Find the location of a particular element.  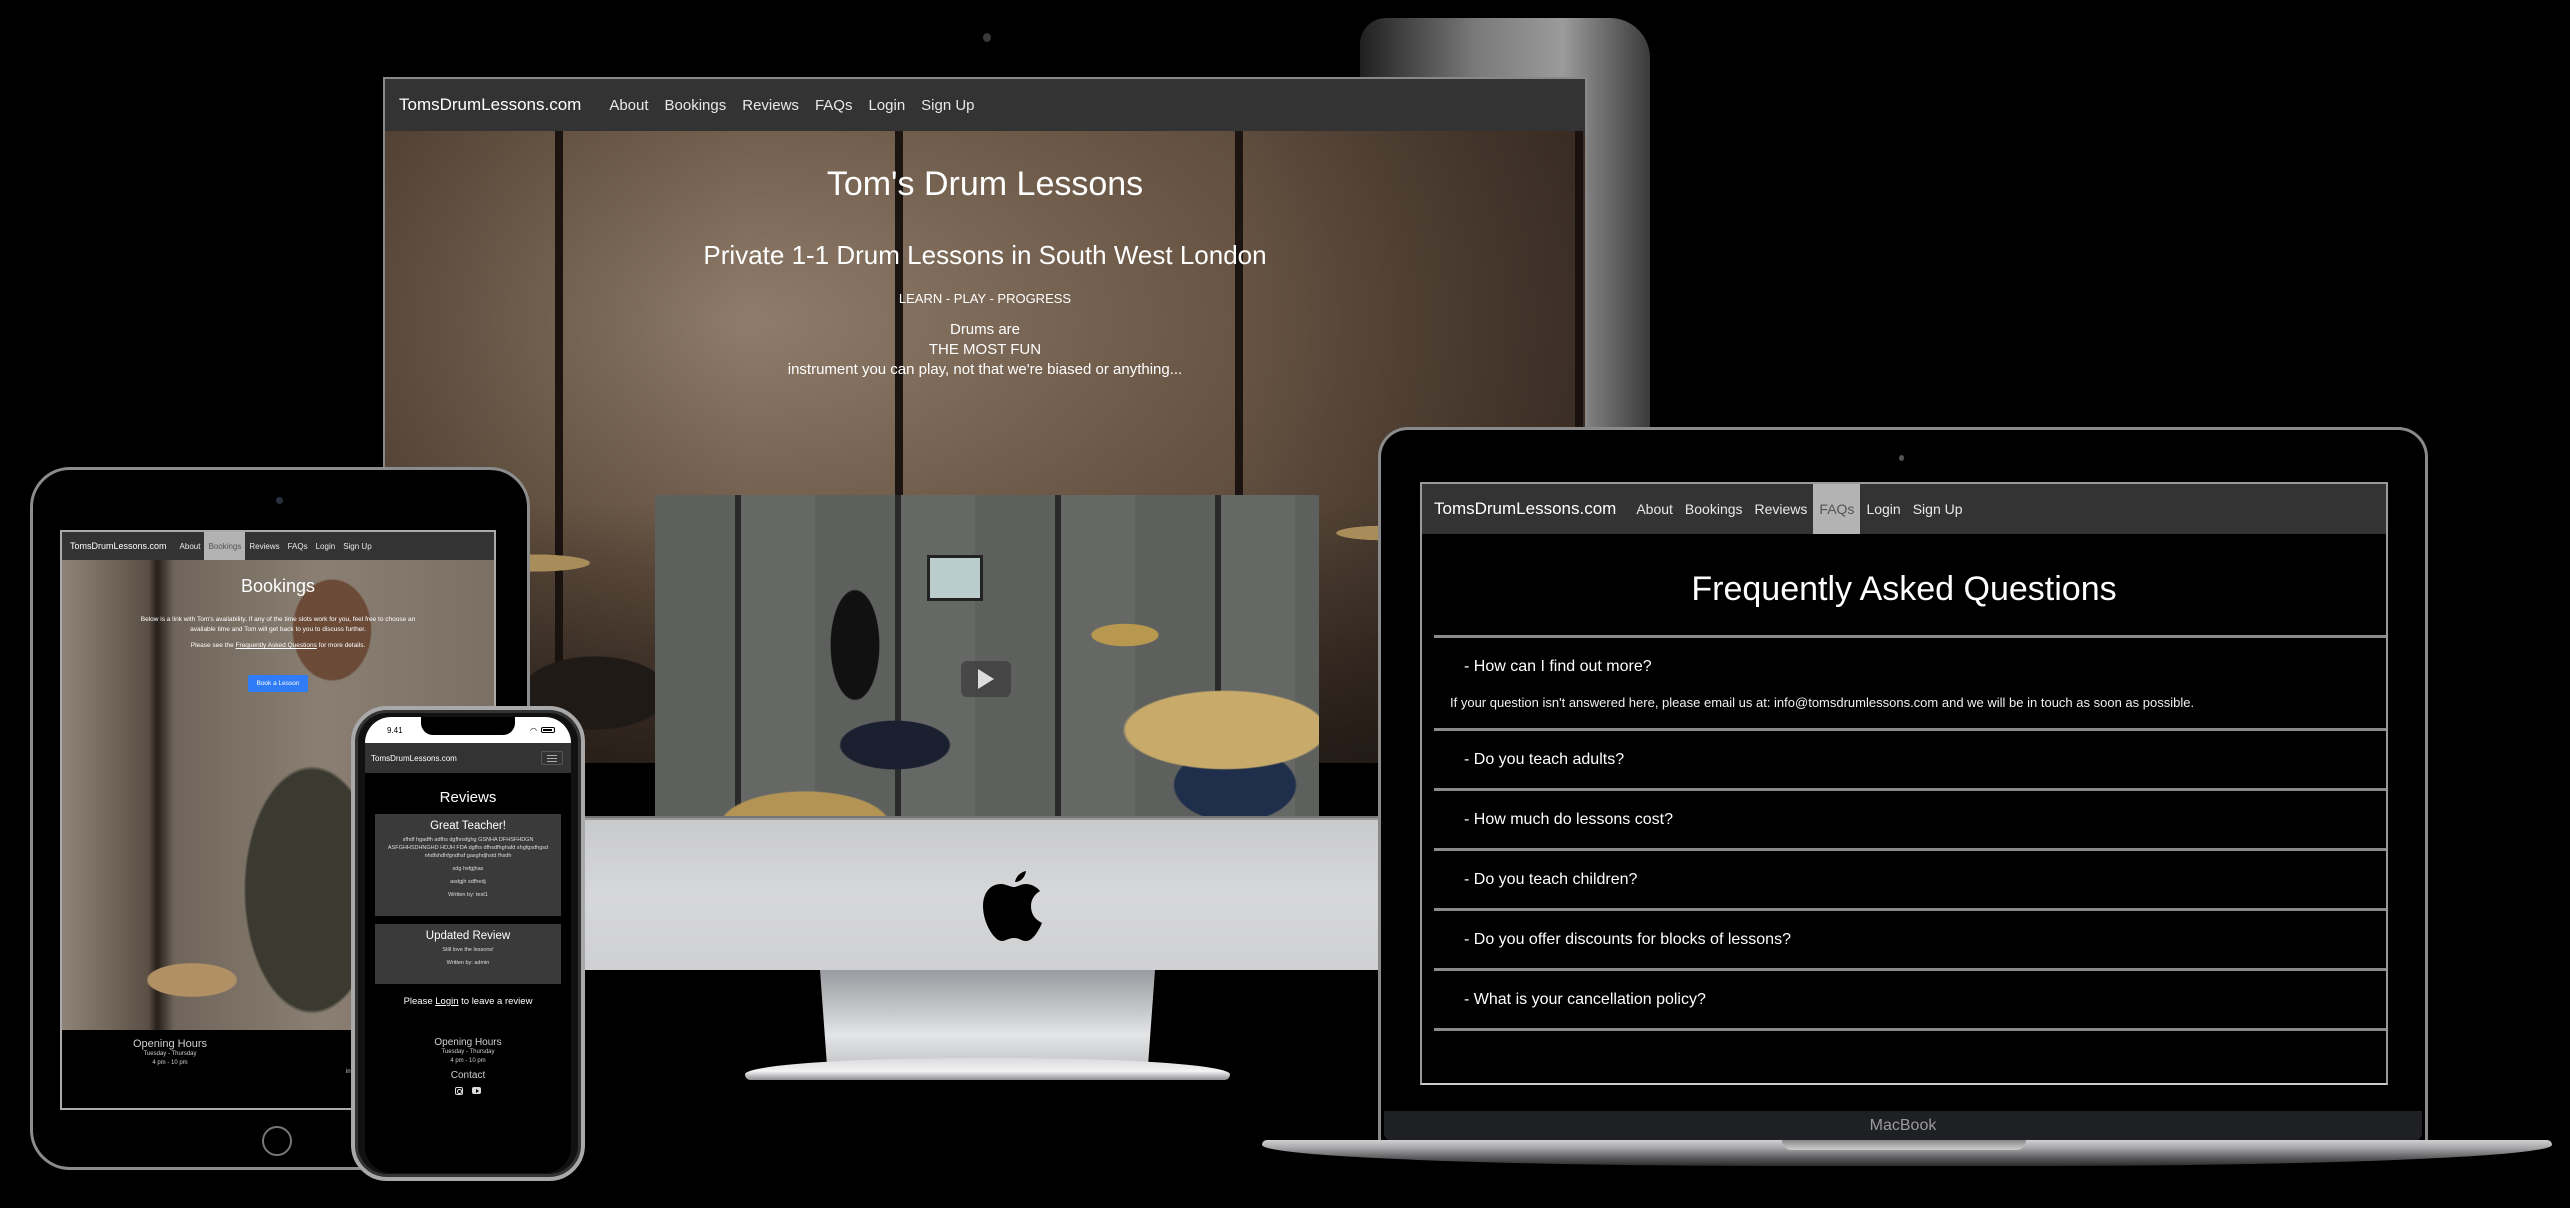

faq-question: - Do you teach children? is located at coordinates (1910, 879).